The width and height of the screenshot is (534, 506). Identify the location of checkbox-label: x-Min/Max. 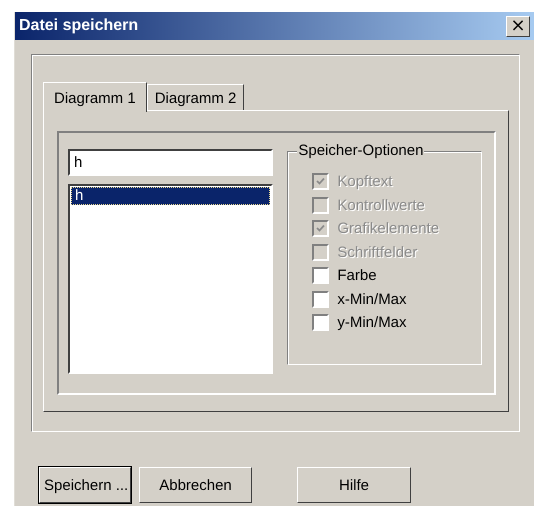
(372, 299).